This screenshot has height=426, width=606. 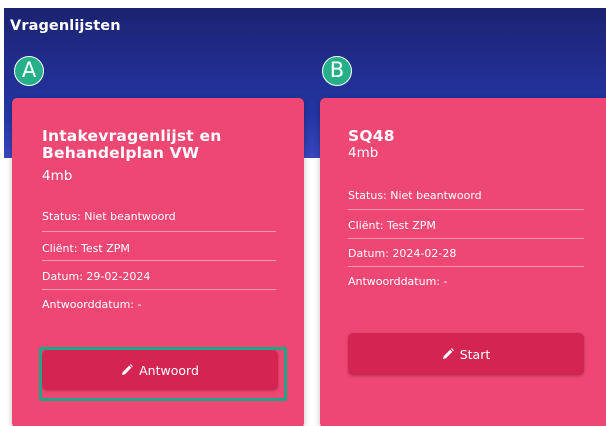 I want to click on card-date: Datum: 29-02-2024, so click(x=96, y=276).